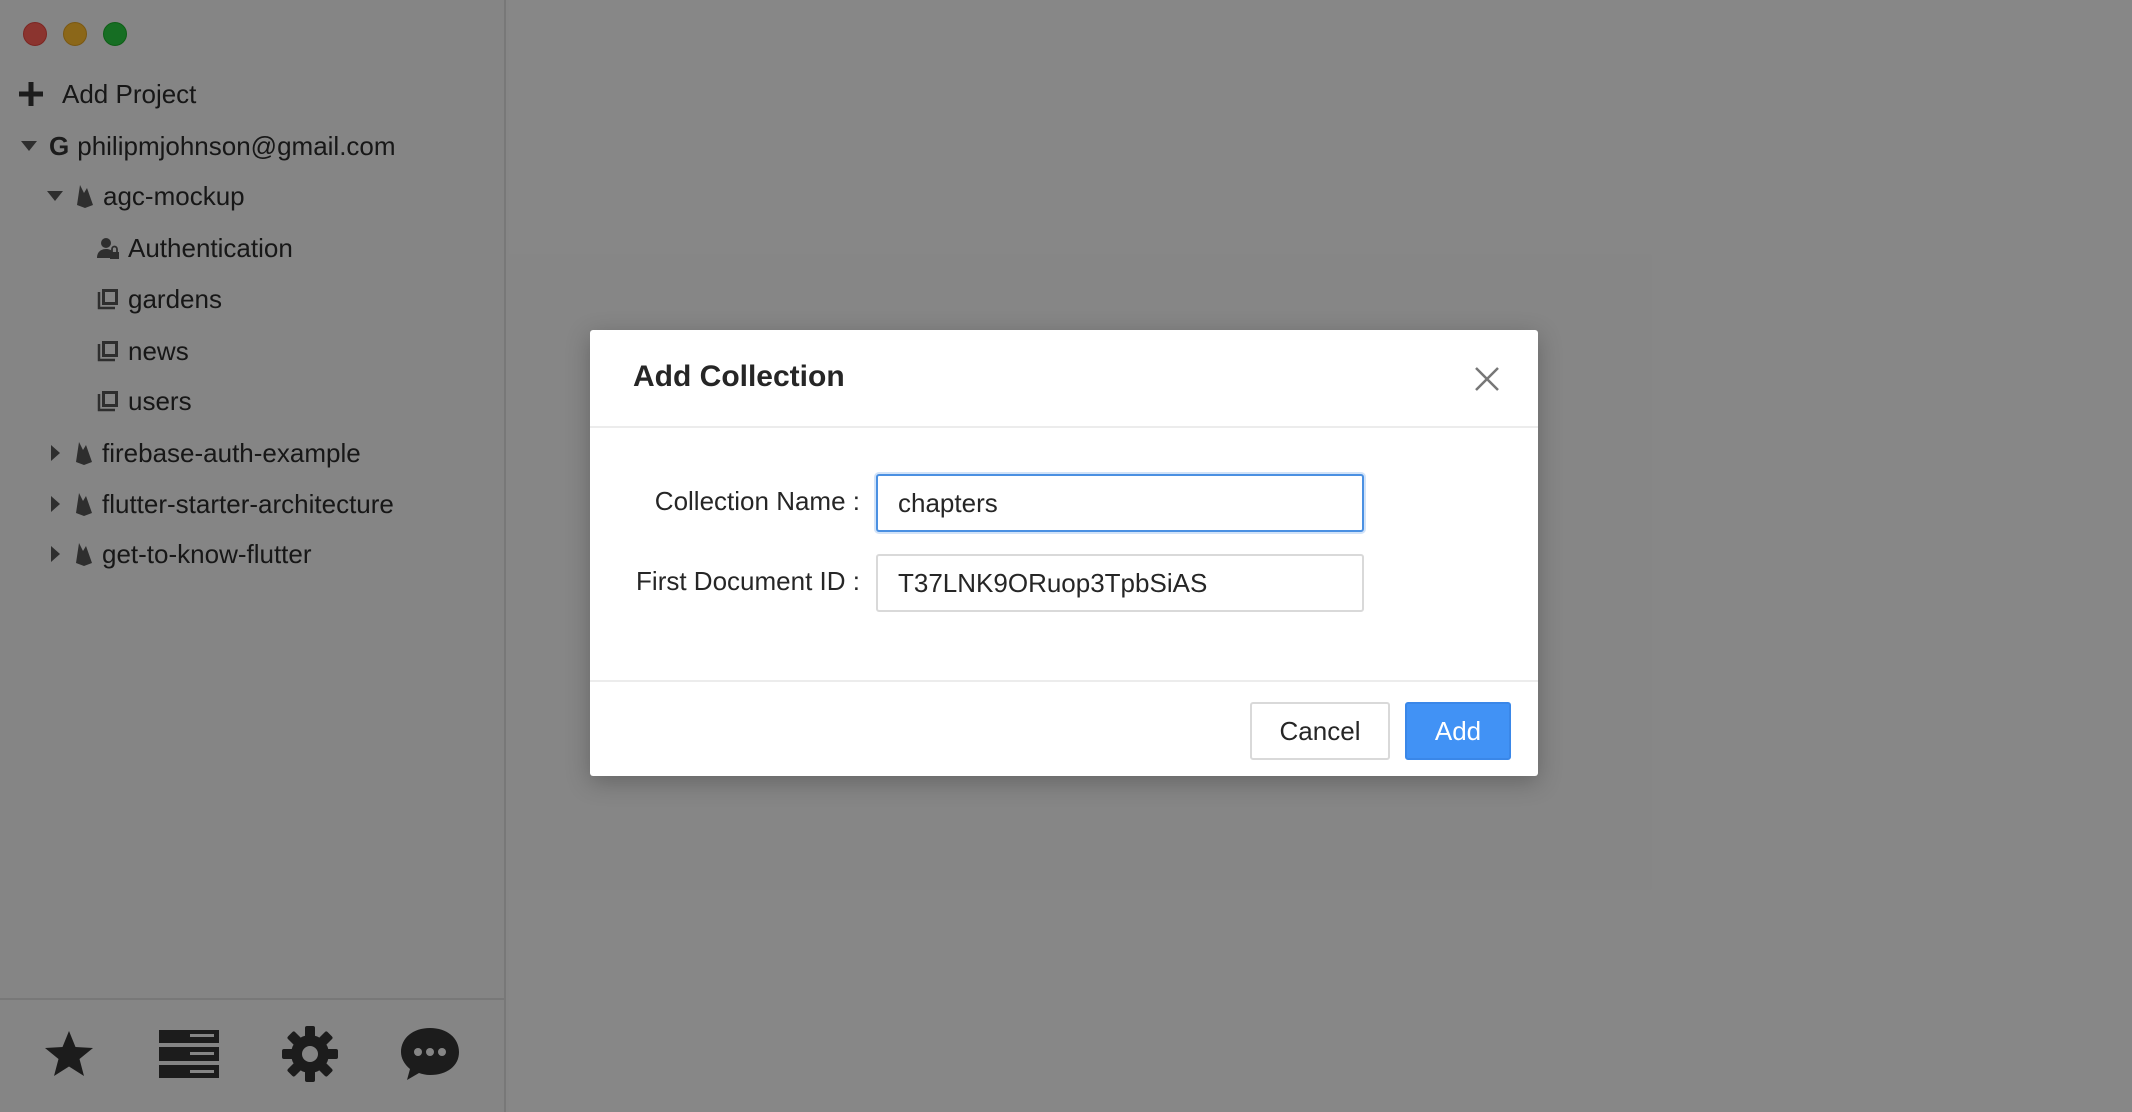  Describe the element at coordinates (757, 501) in the screenshot. I see `collection-name-label: Collection Name :` at that location.